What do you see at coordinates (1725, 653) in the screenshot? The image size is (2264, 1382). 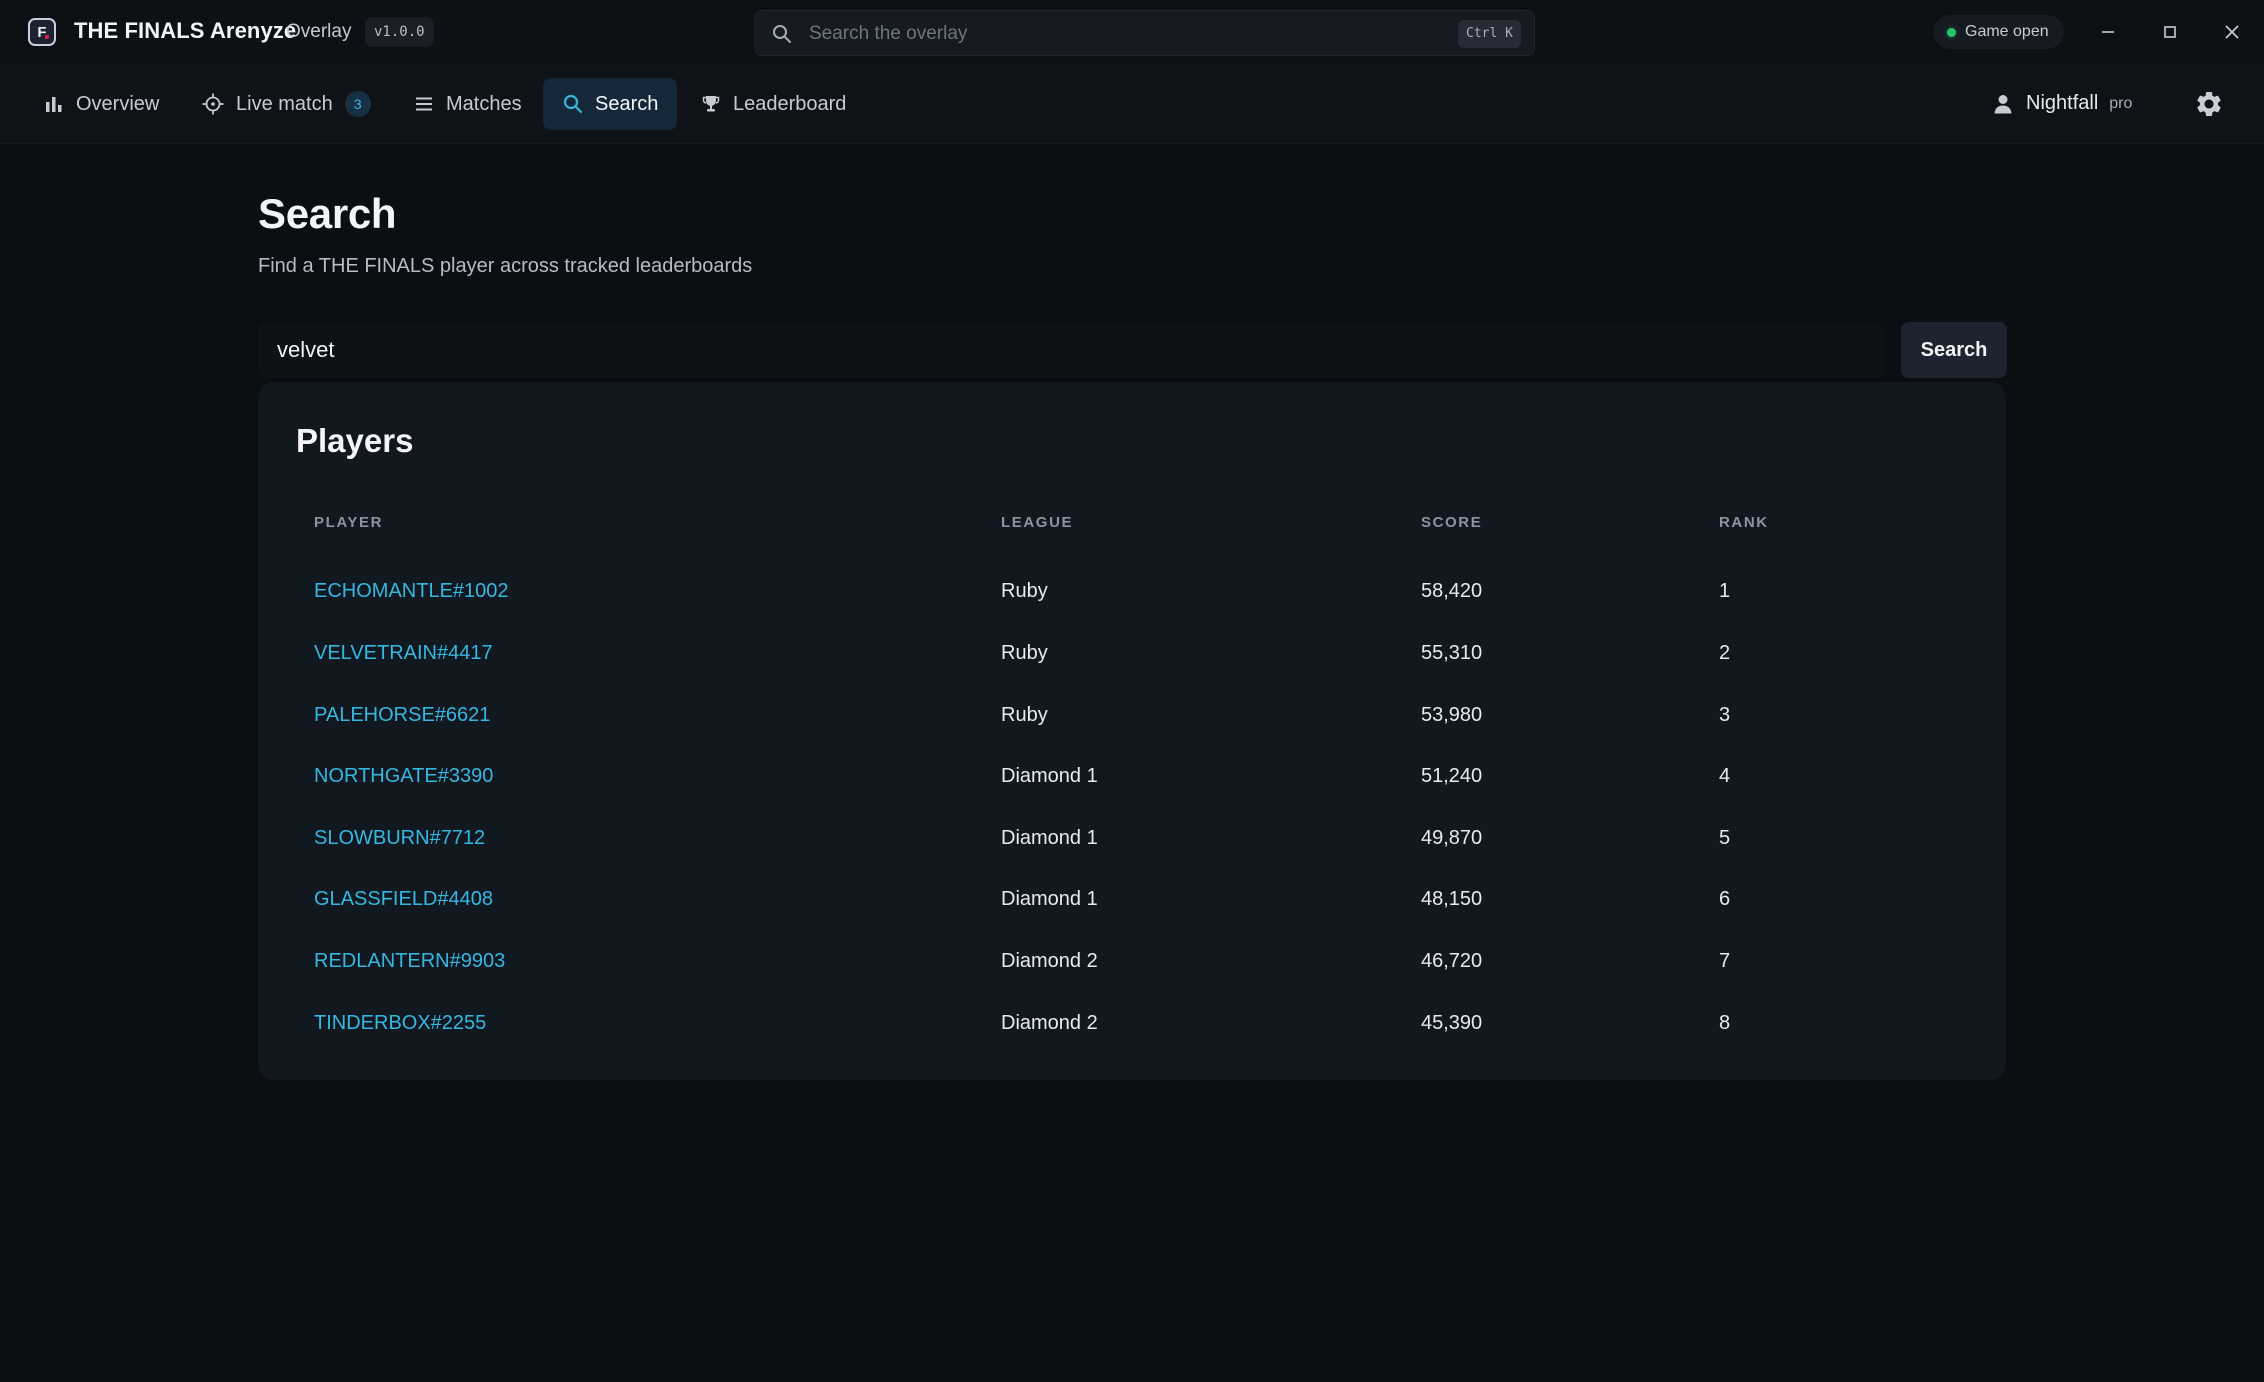 I see `player-rank: 2` at bounding box center [1725, 653].